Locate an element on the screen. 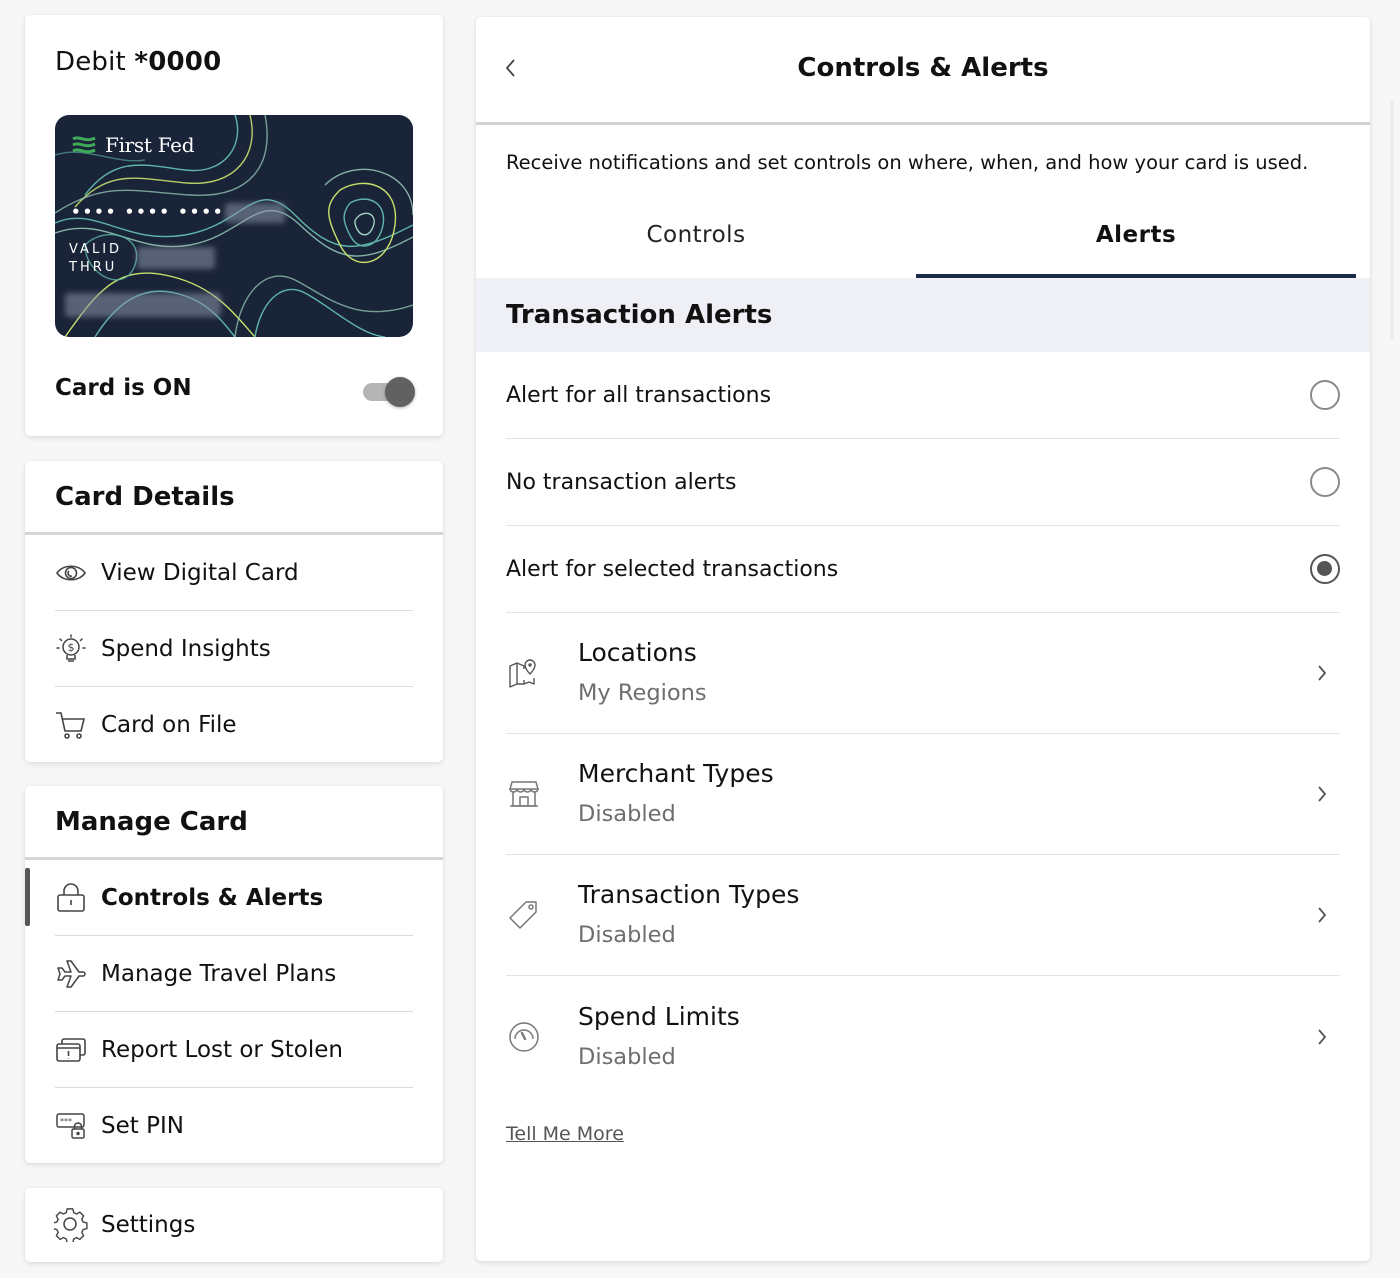 This screenshot has width=1400, height=1278. nav-item-spend-insights: $ Spend Insights is located at coordinates (234, 649).